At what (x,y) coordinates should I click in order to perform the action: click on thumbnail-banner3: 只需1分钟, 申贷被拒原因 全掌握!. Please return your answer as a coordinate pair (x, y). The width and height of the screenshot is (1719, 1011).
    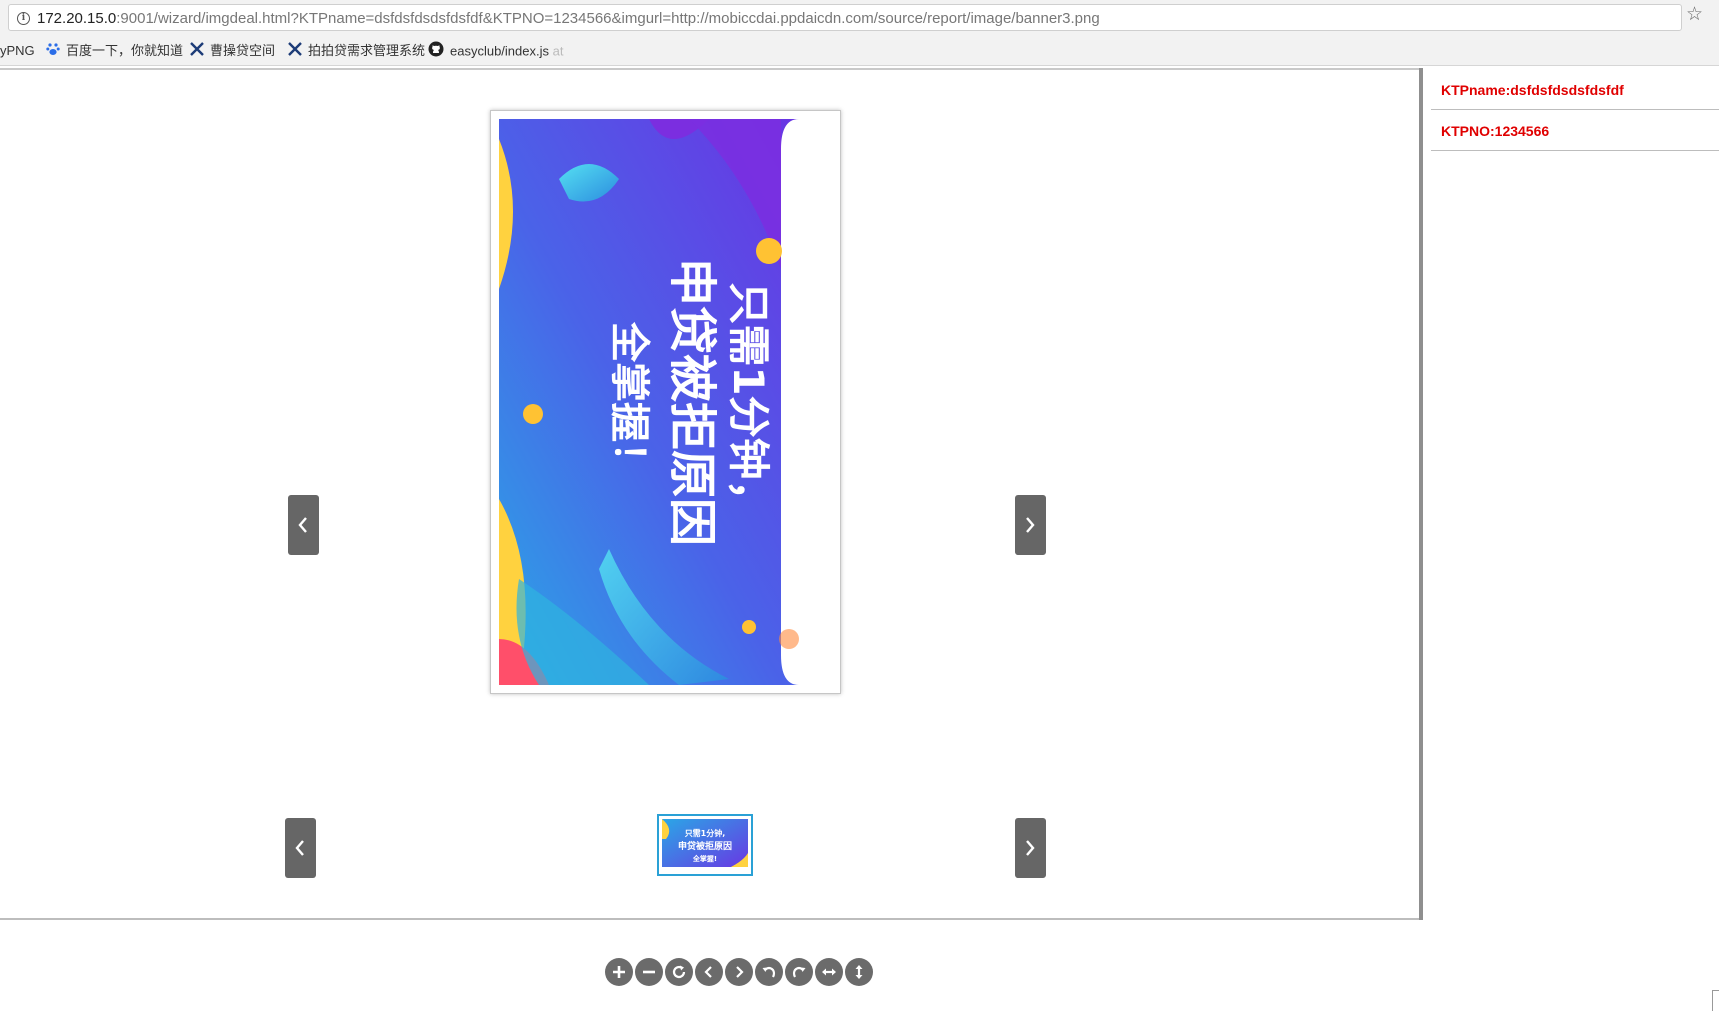
    Looking at the image, I should click on (705, 845).